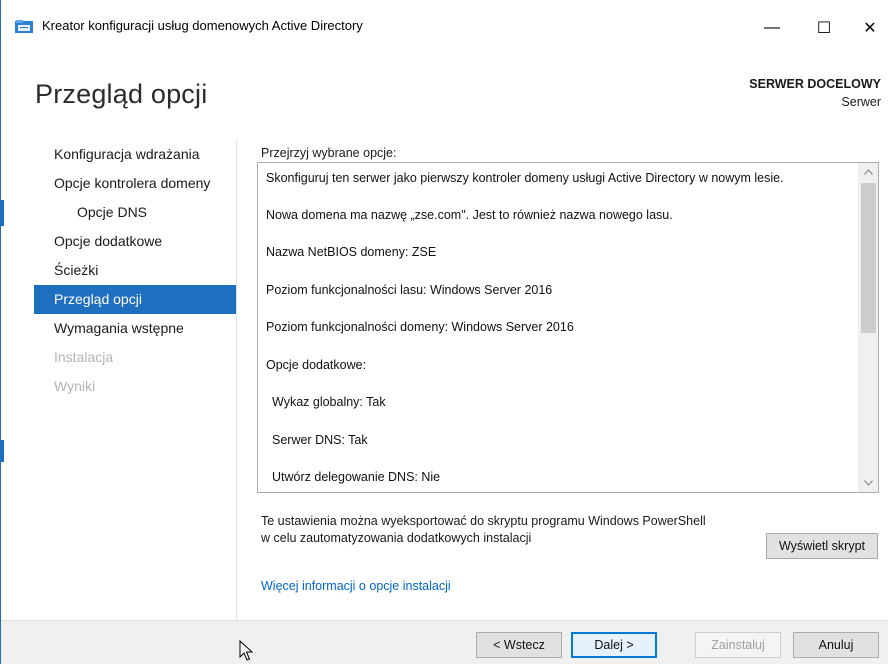 The height and width of the screenshot is (664, 888). What do you see at coordinates (236, 382) in the screenshot?
I see `nav-divider` at bounding box center [236, 382].